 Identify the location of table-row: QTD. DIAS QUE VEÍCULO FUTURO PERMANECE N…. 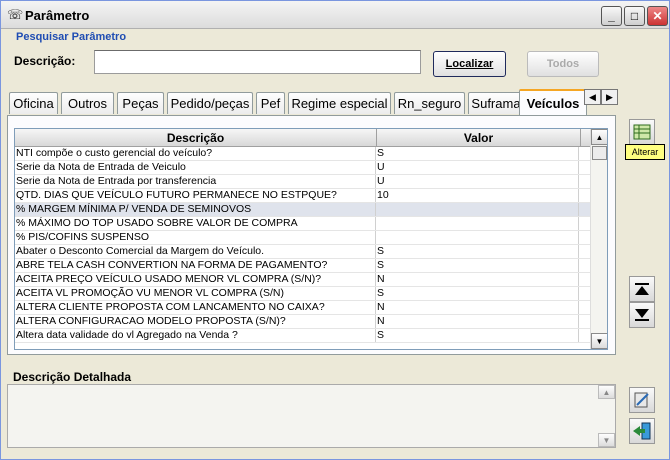
(303, 196).